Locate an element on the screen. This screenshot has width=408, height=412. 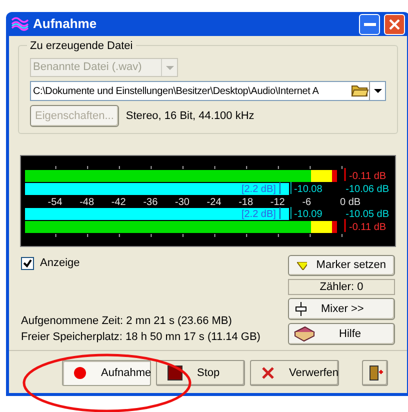
checkbox is located at coordinates (27, 263).